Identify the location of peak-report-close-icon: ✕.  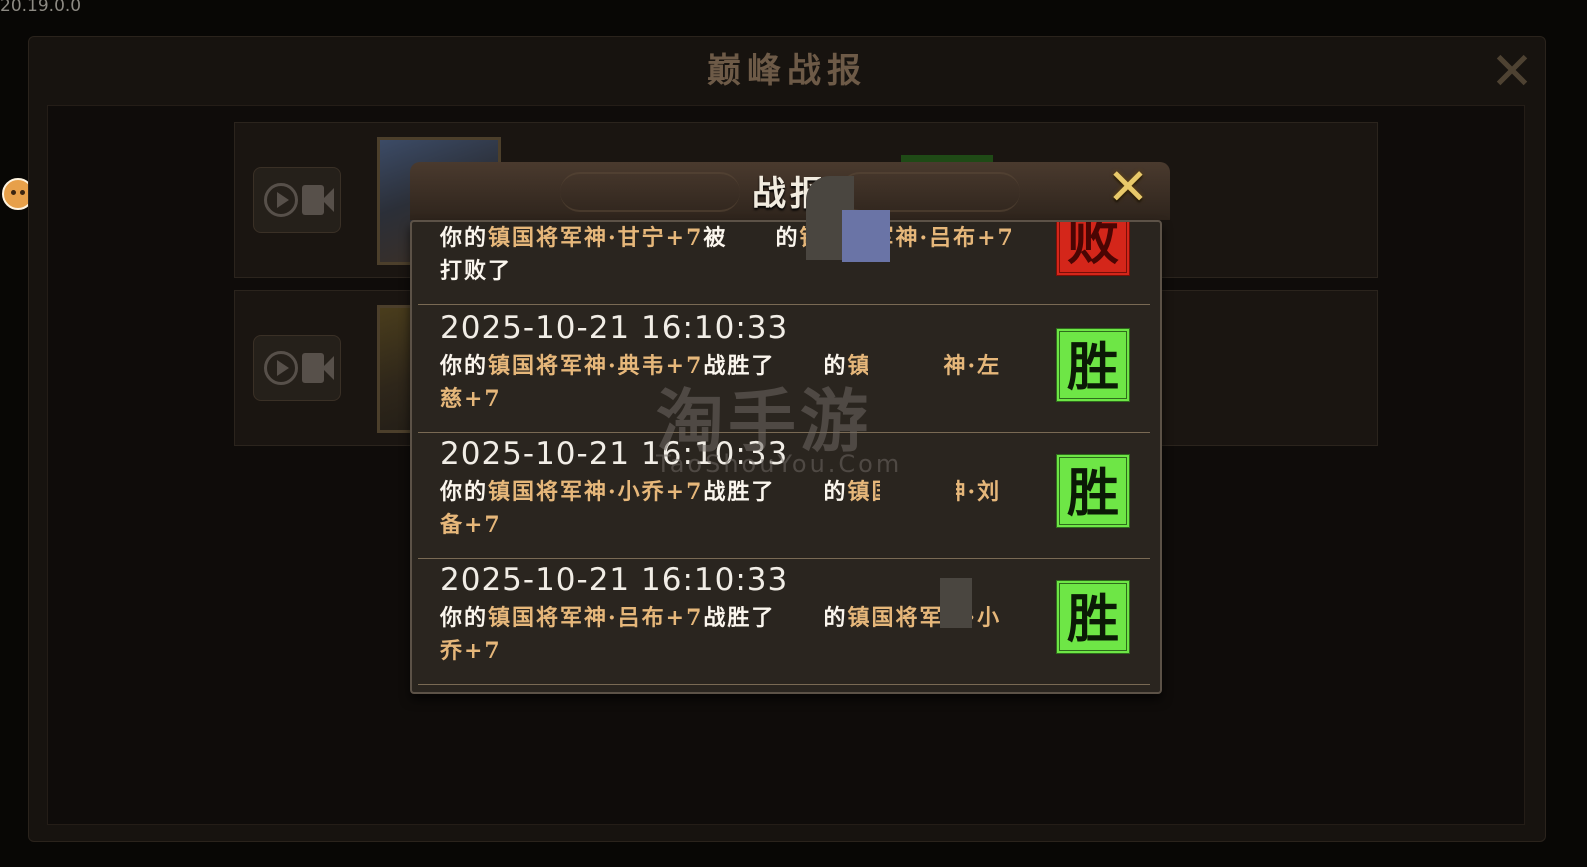
(1512, 72).